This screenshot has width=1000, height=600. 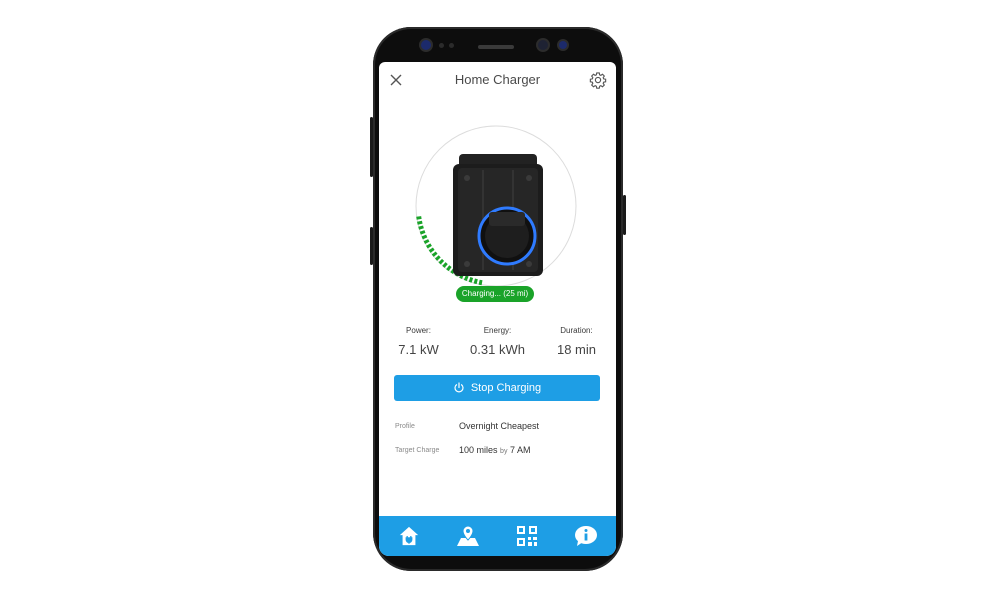 I want to click on stat-duration: Duration: 18 min, so click(x=576, y=341).